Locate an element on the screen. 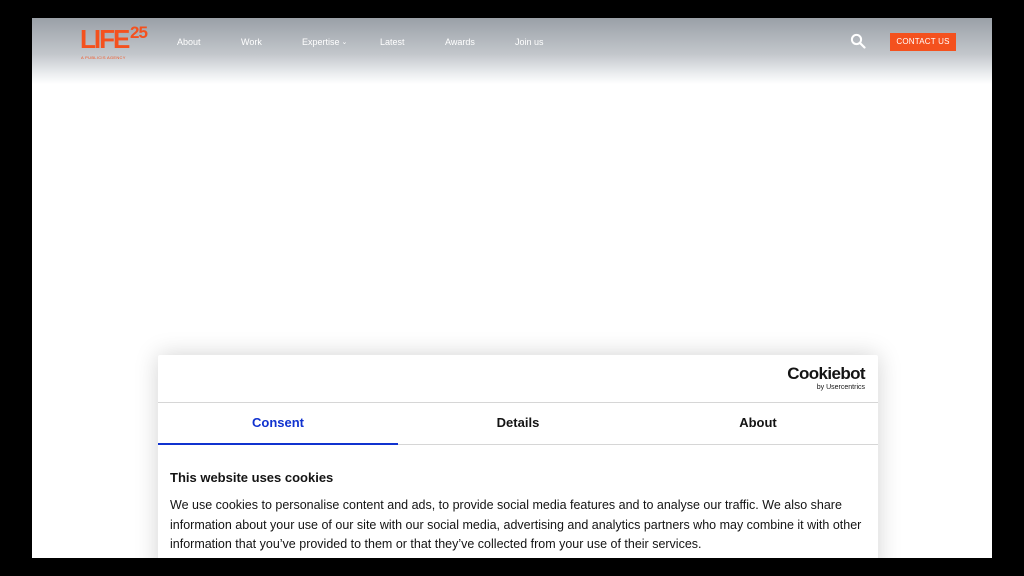 The image size is (1024, 576). logo-wordmark: LIFE is located at coordinates (105, 39).